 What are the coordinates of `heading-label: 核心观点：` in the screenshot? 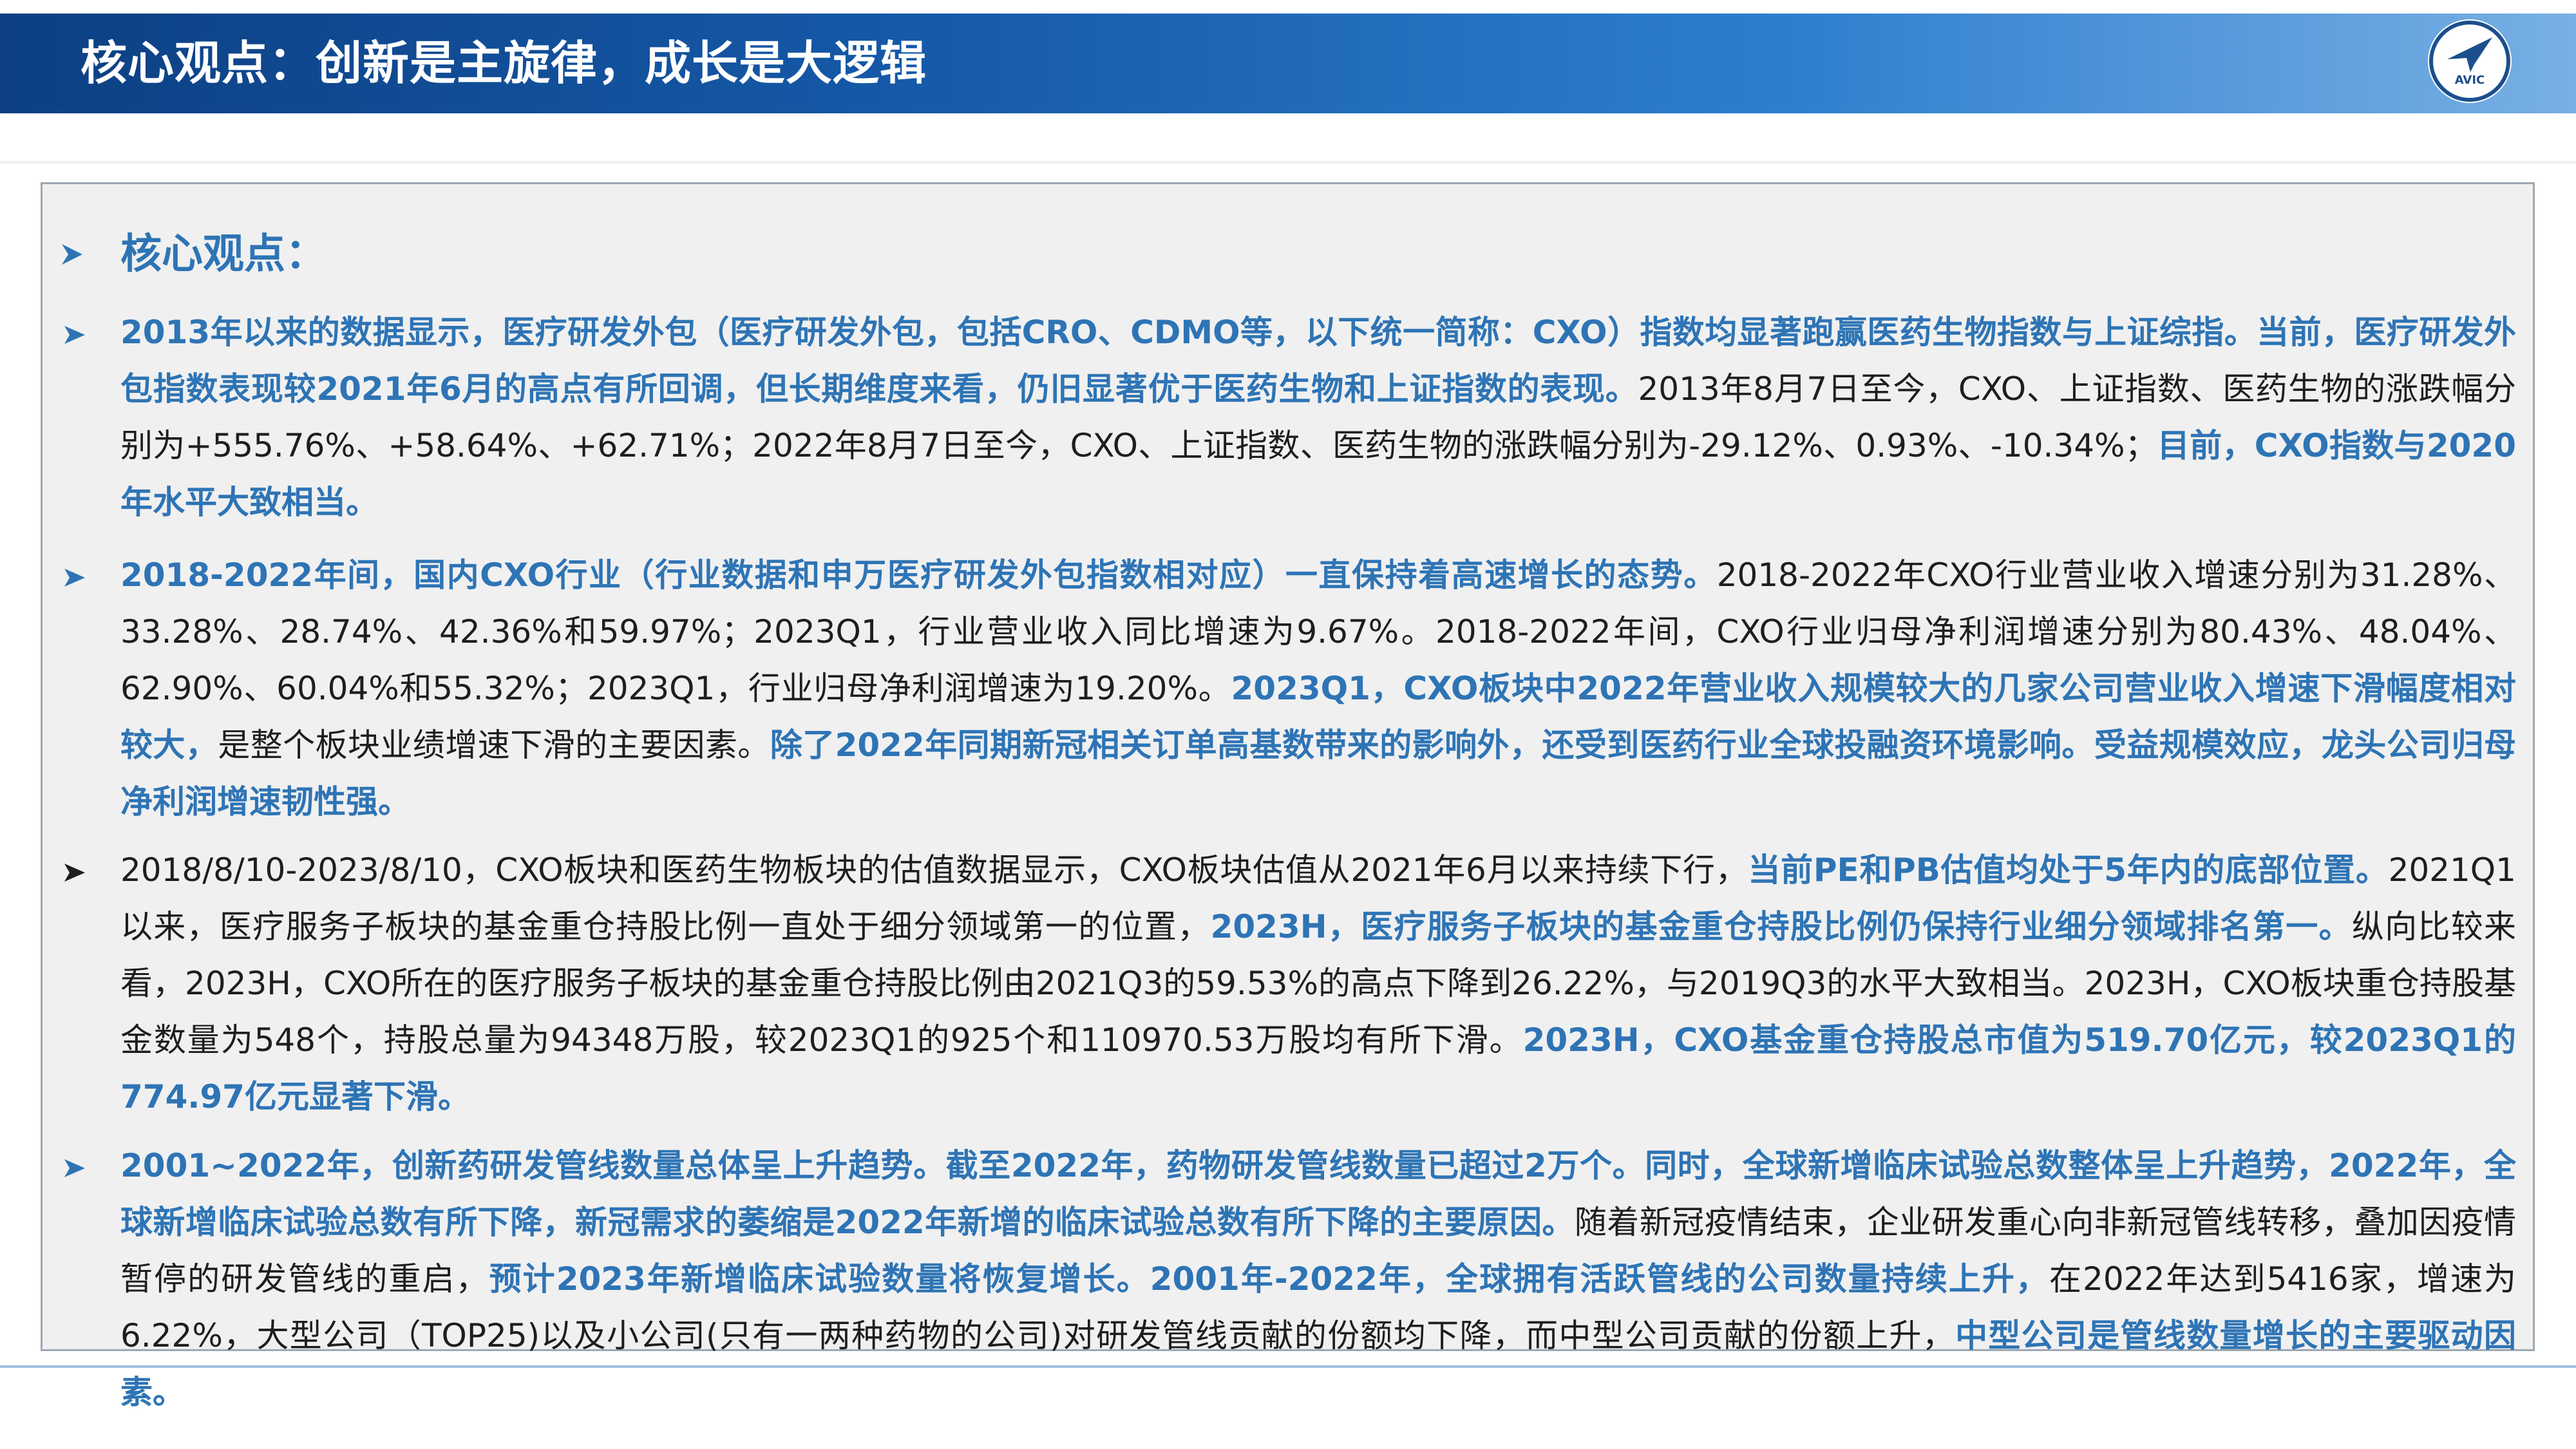 It's located at (224, 255).